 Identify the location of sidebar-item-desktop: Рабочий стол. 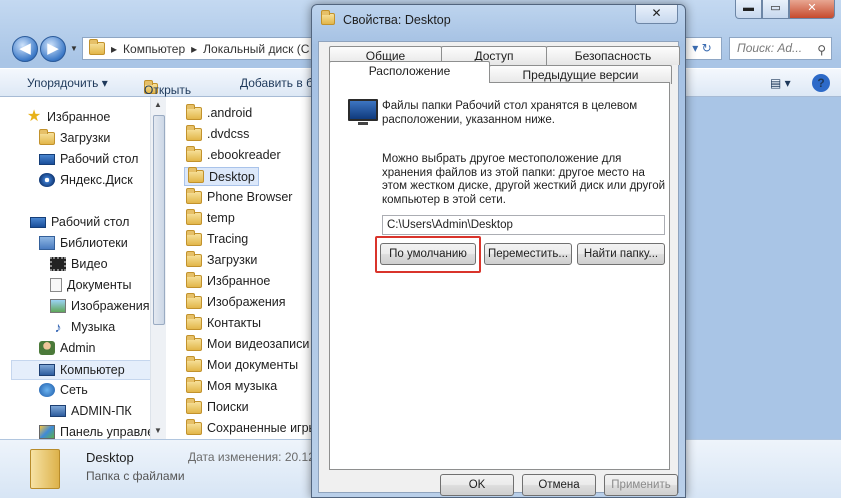
(88, 159).